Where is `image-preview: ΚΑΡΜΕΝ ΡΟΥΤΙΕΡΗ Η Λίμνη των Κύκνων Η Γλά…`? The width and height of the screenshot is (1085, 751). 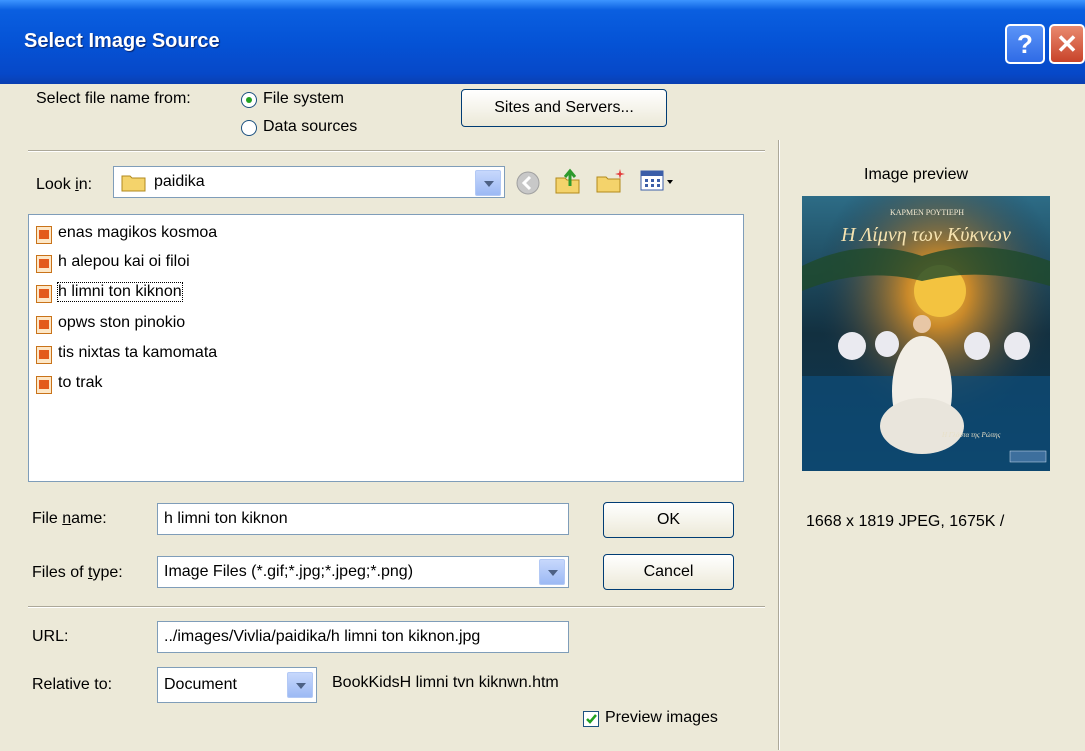 image-preview: ΚΑΡΜΕΝ ΡΟΥΤΙΕΡΗ Η Λίμνη των Κύκνων Η Γλά… is located at coordinates (926, 333).